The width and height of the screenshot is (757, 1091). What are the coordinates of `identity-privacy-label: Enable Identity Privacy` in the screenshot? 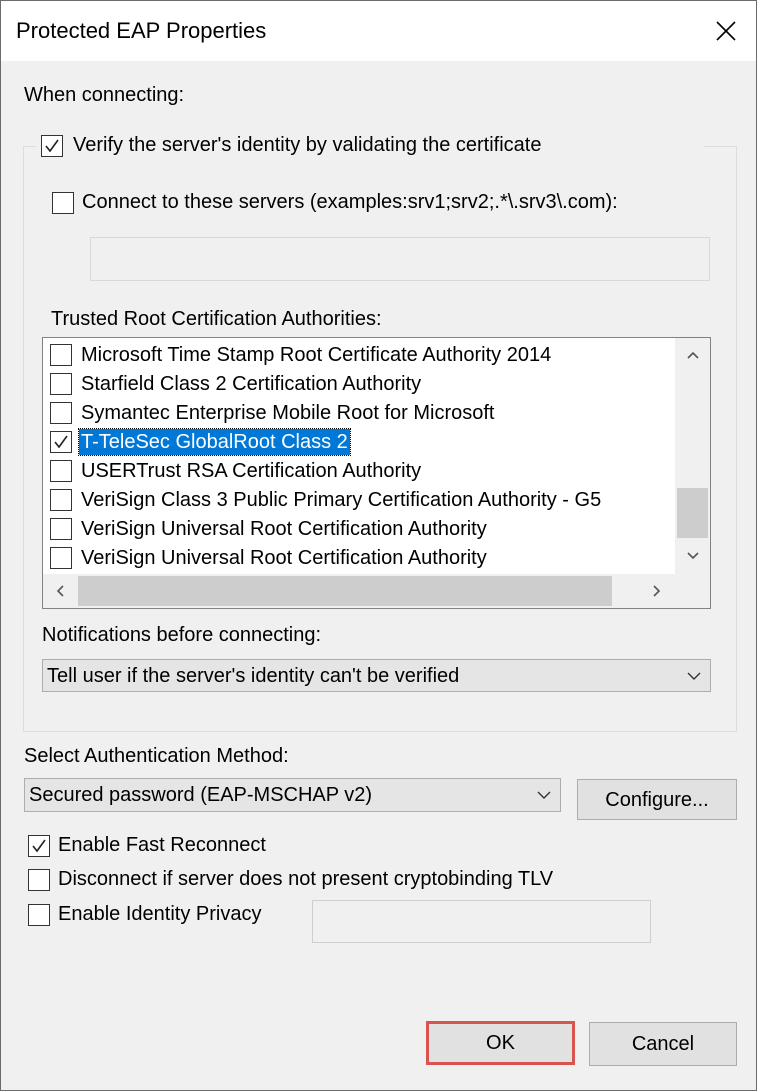 It's located at (159, 914).